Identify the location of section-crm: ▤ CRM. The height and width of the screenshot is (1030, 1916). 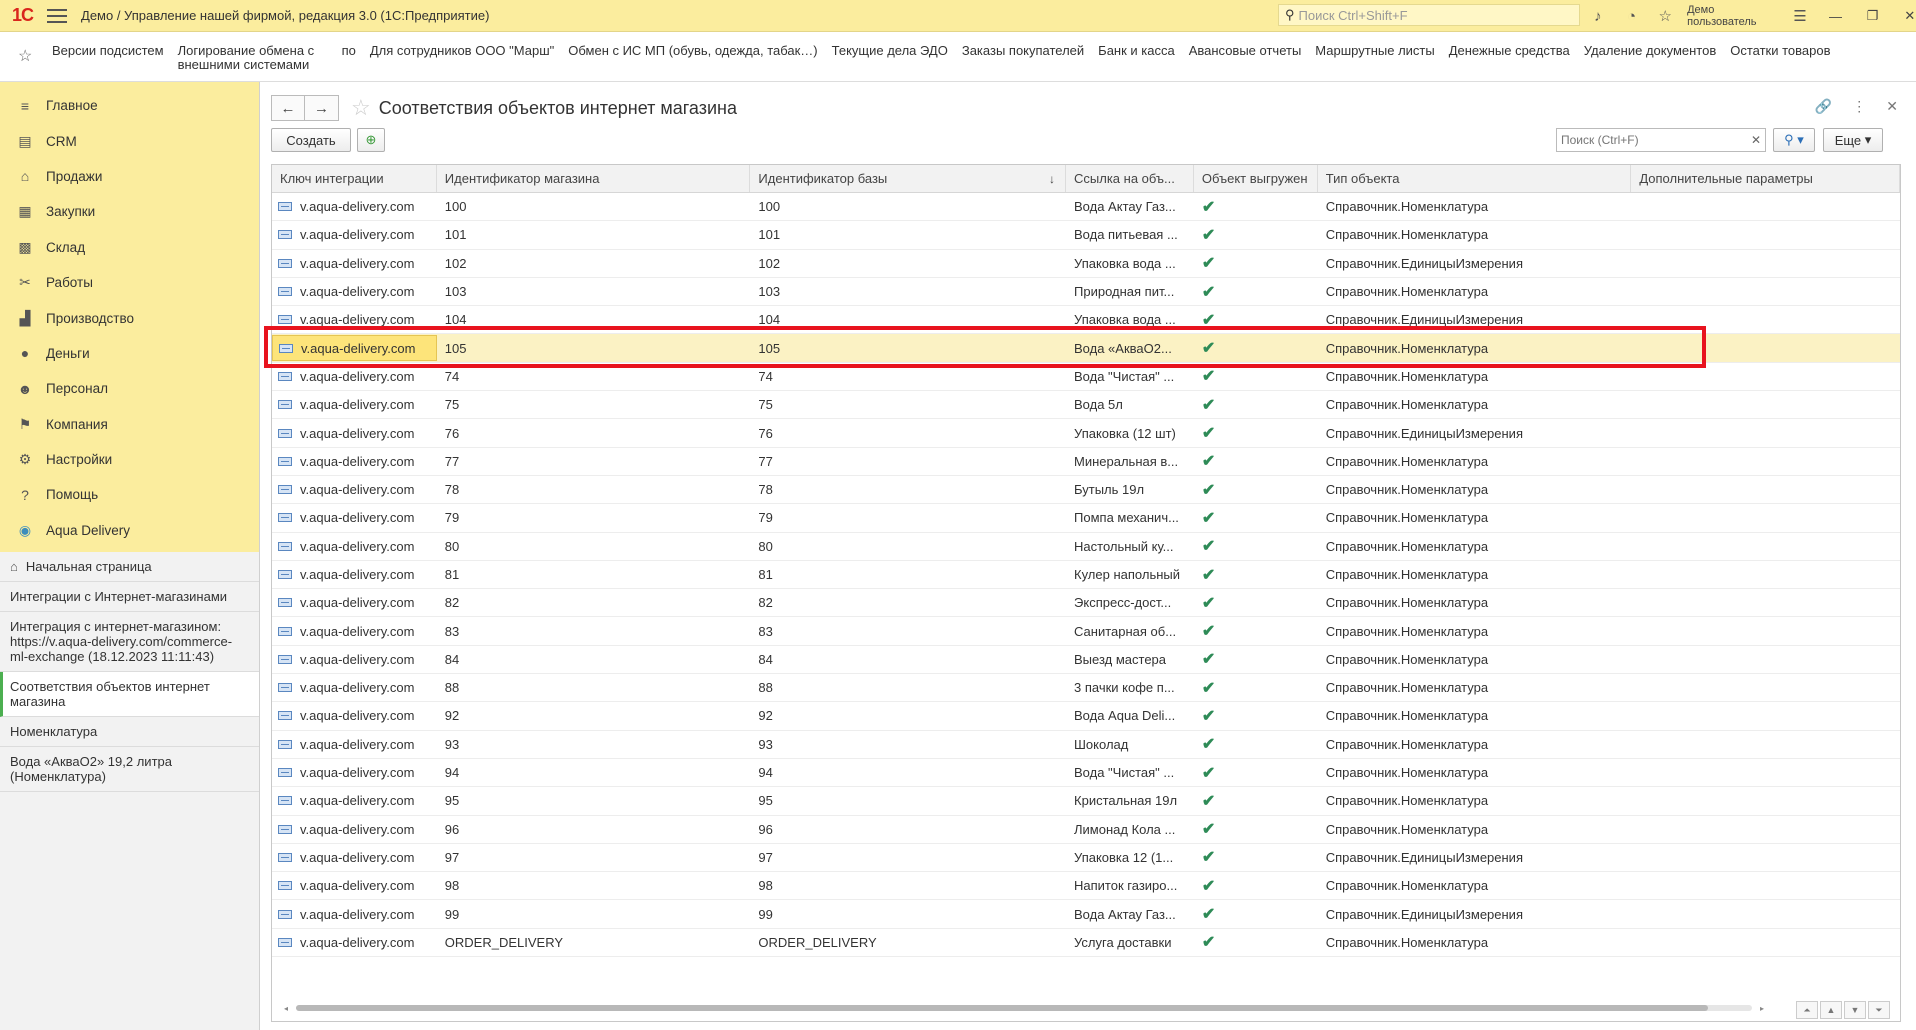
(129, 140).